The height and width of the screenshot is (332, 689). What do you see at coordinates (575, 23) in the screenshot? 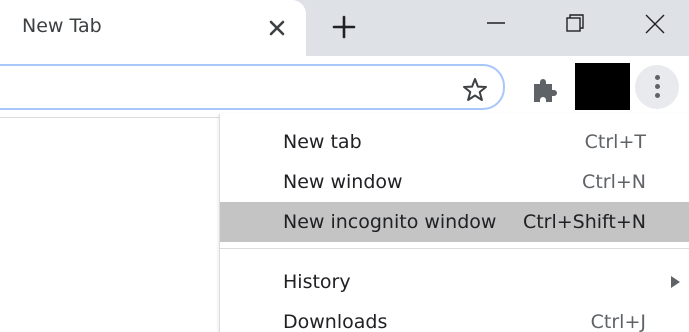
I see `restore-icon` at bounding box center [575, 23].